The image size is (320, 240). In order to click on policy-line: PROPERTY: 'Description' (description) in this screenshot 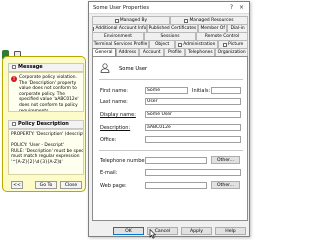, I will do `click(47, 134)`.